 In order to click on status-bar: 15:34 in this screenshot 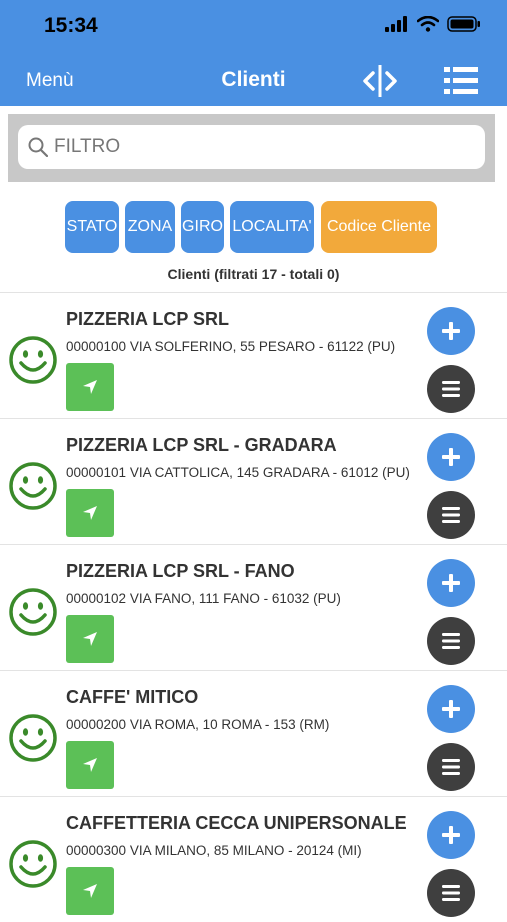, I will do `click(253, 28)`.